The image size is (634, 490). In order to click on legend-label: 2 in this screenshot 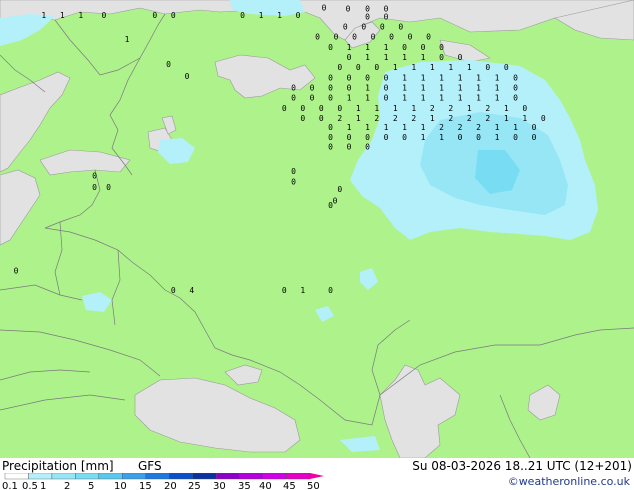, I will do `click(67, 485)`.